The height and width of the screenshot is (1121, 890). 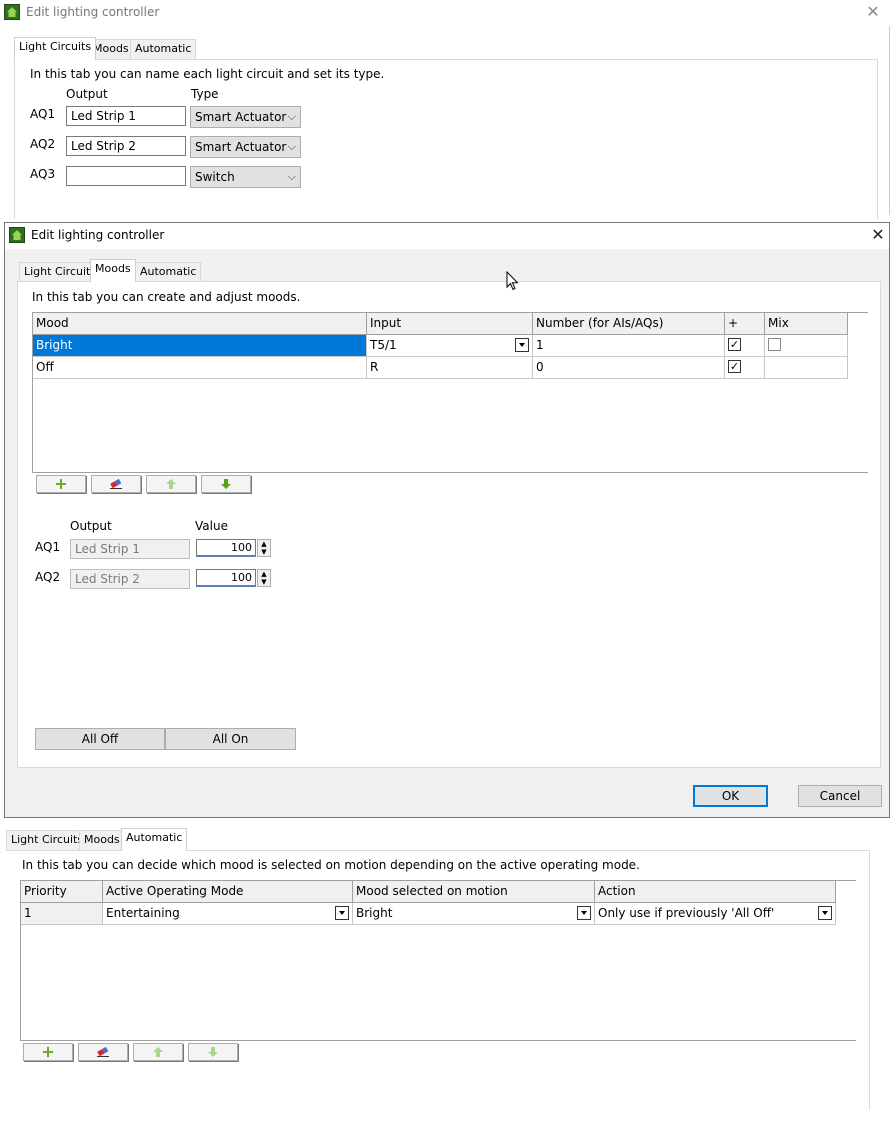 What do you see at coordinates (869, 980) in the screenshot?
I see `panel-edge` at bounding box center [869, 980].